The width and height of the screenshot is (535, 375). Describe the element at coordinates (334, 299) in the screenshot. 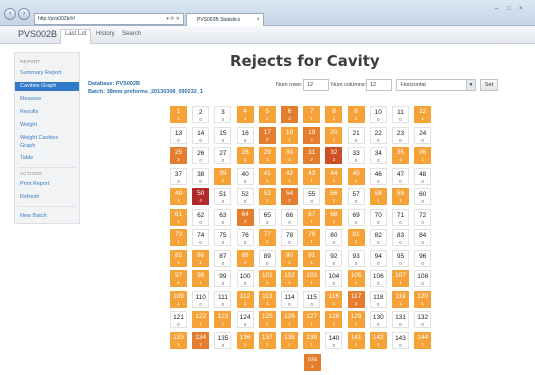

I see `cavity-cell: 116 1` at that location.